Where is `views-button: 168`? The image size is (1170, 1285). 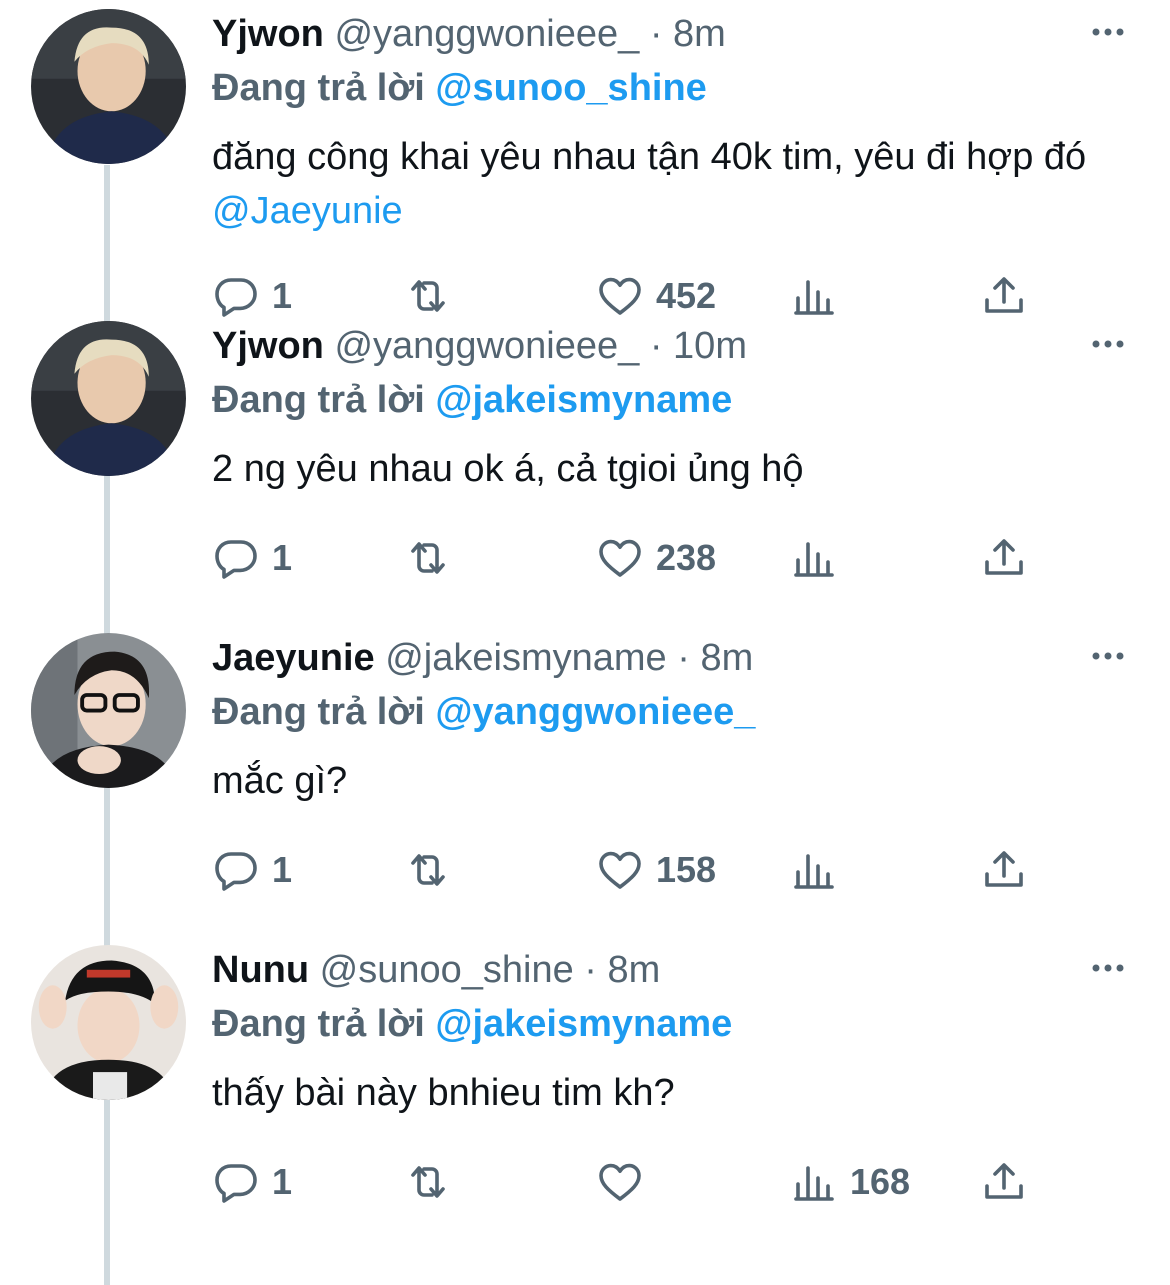
views-button: 168 is located at coordinates (850, 1182).